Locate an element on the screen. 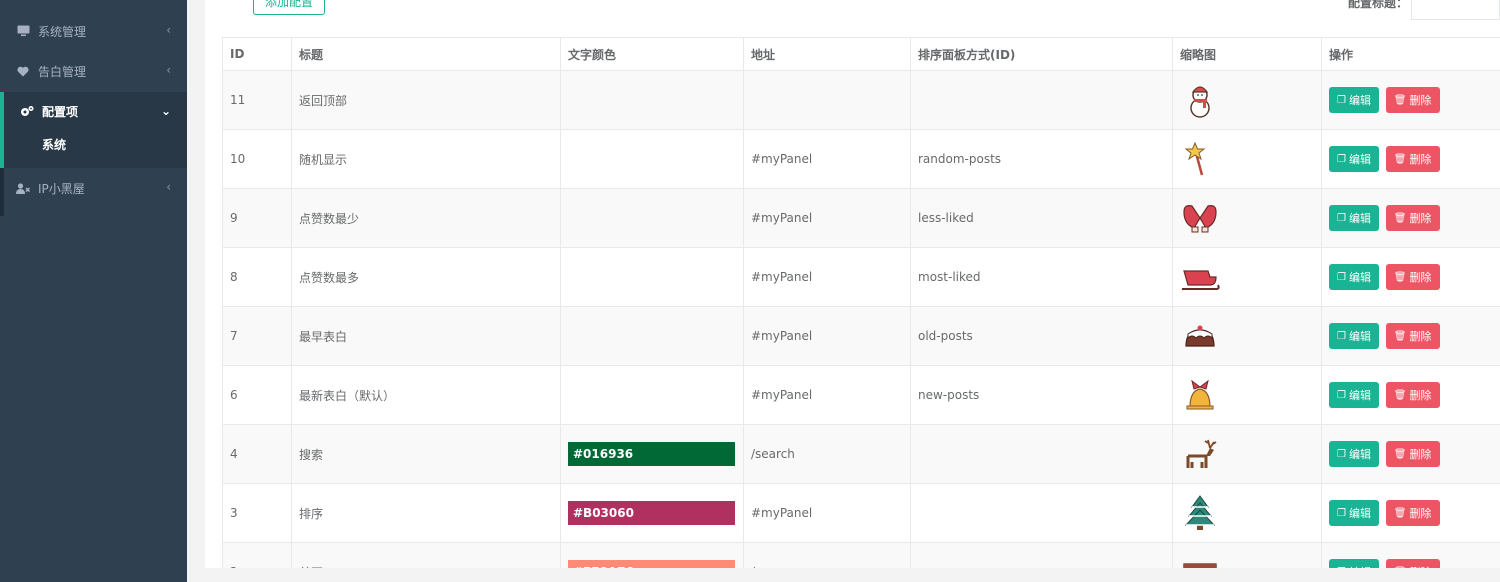 The image size is (1500, 582). cell-id: 6 is located at coordinates (257, 395).